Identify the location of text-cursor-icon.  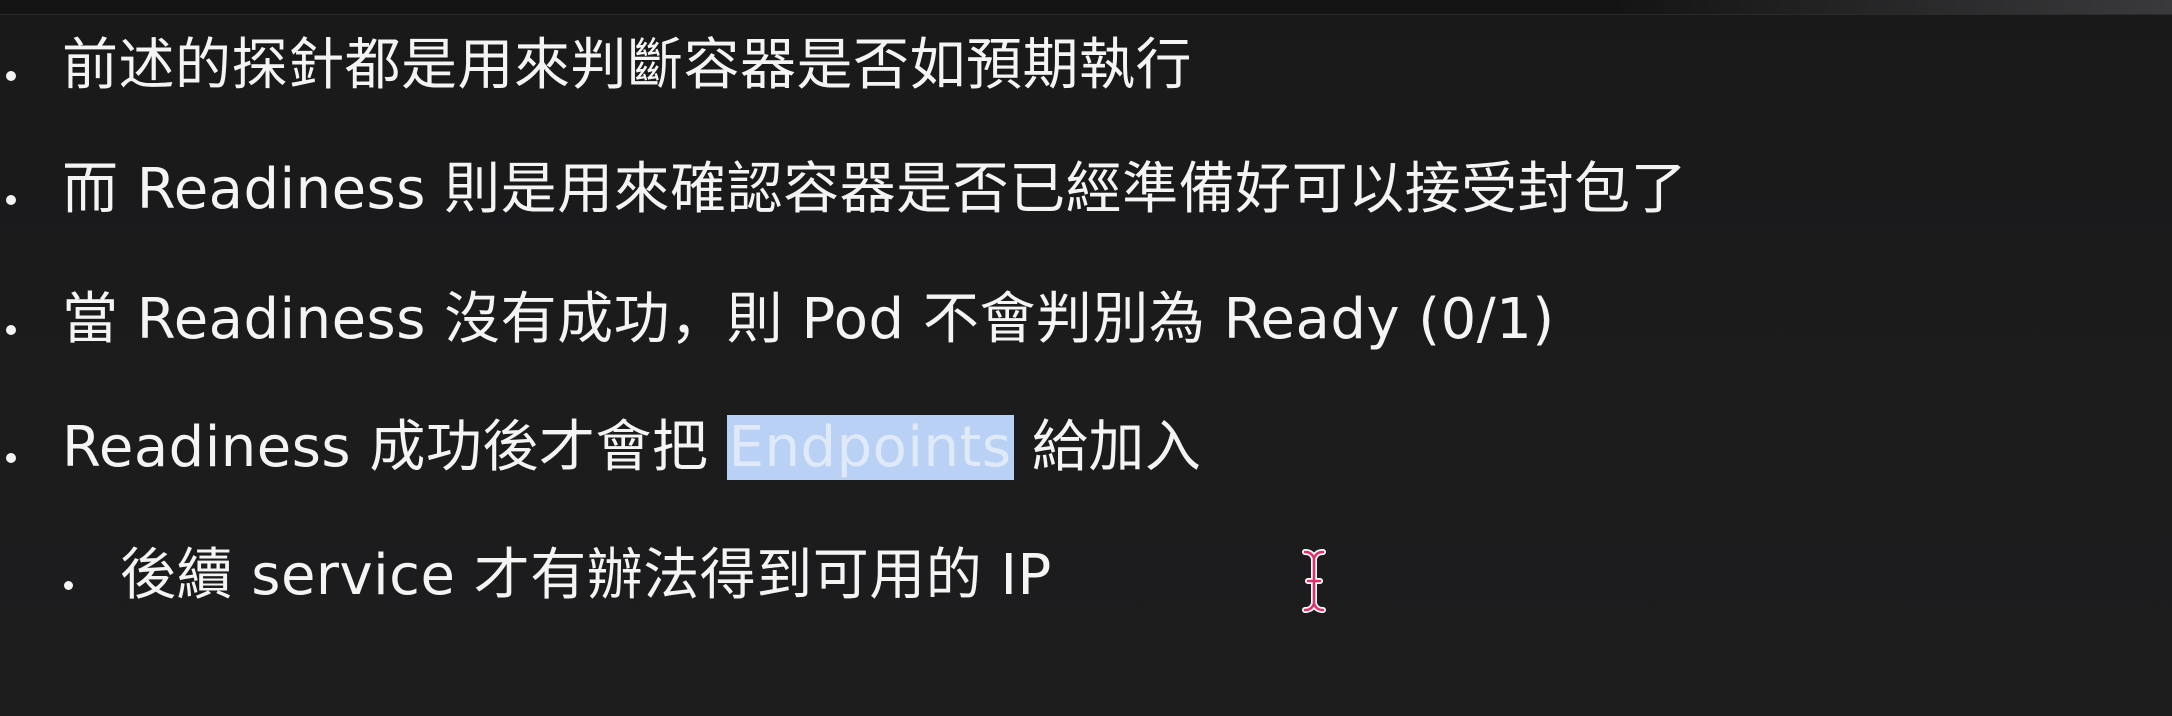
(1314, 581).